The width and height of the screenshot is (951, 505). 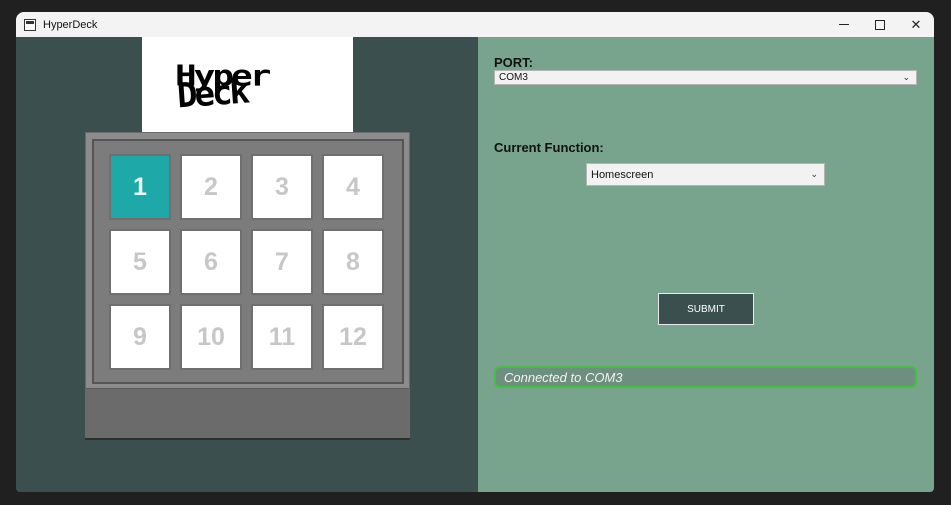 I want to click on minimize-icon, so click(x=844, y=24).